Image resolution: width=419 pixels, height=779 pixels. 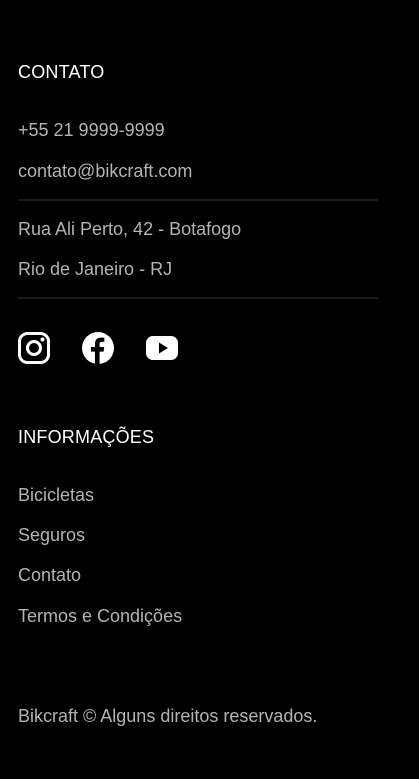 I want to click on youtube-icon, so click(x=162, y=348).